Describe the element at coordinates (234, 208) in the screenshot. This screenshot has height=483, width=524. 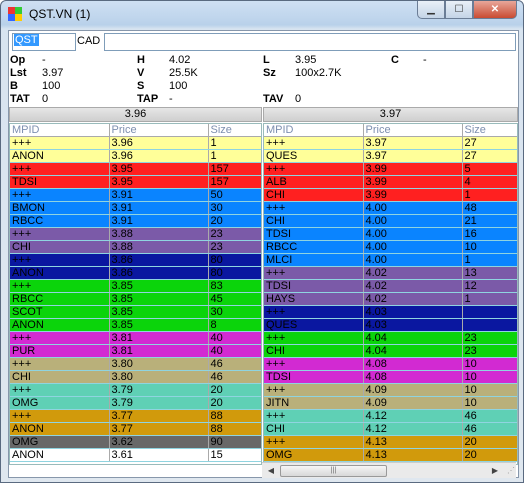
I see `order-size: 30` at that location.